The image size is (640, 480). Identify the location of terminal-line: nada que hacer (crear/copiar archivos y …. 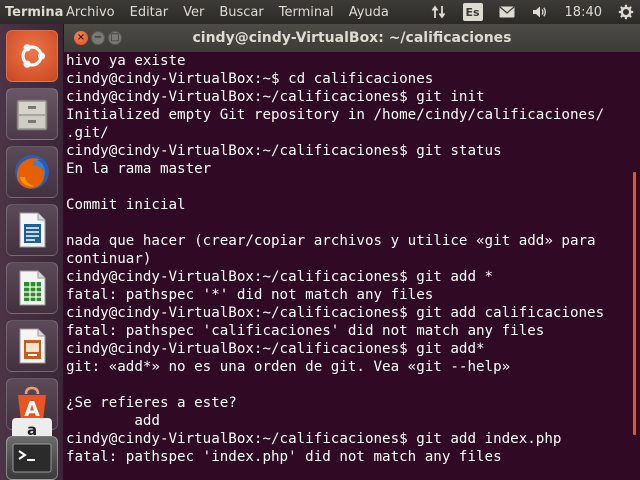
(331, 241).